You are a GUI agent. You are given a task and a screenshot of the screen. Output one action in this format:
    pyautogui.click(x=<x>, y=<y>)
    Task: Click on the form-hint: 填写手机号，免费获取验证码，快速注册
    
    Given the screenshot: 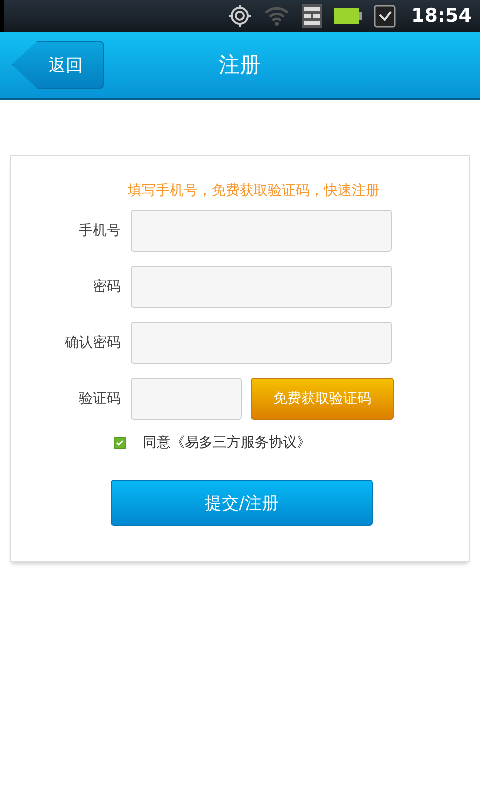 What is the action you would take?
    pyautogui.click(x=254, y=191)
    